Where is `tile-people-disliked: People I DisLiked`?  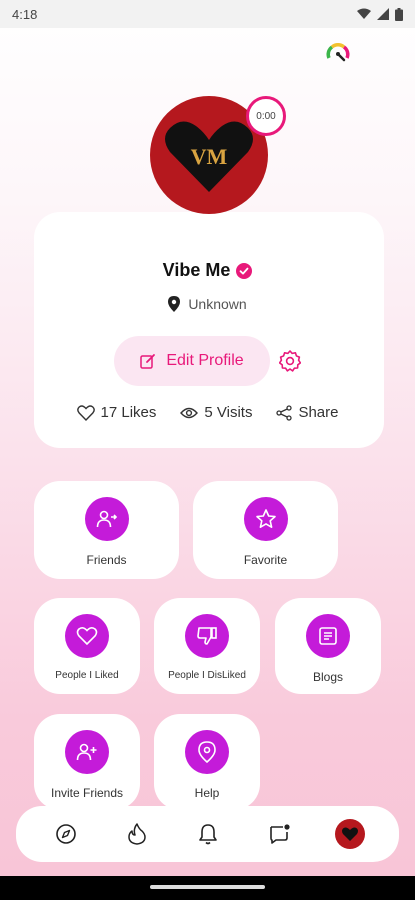 tile-people-disliked: People I DisLiked is located at coordinates (207, 646).